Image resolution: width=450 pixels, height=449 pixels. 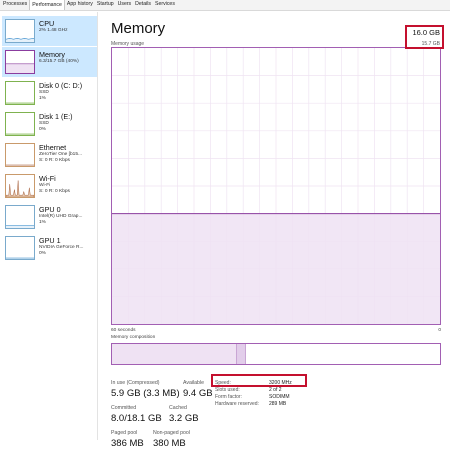 I want to click on sidebar-item-label: Wi-Fi, so click(x=47, y=178).